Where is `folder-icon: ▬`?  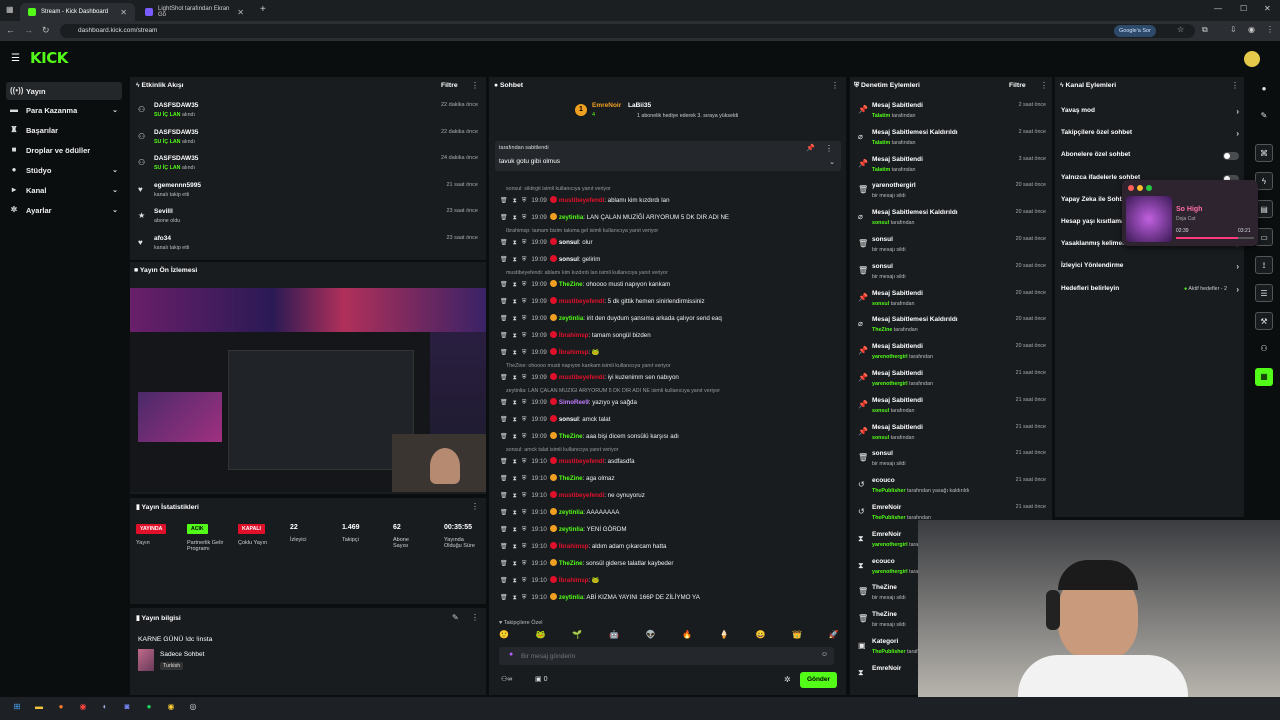
folder-icon: ▬ is located at coordinates (39, 707).